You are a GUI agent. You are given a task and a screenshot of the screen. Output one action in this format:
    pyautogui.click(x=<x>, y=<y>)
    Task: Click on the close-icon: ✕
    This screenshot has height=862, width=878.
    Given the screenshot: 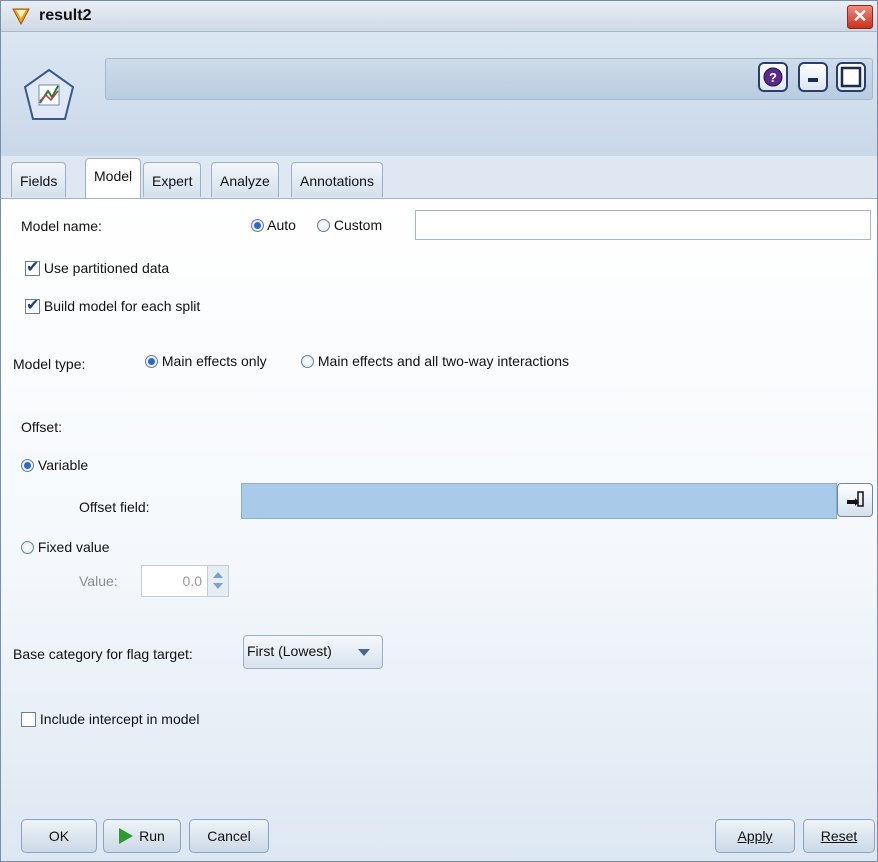 What is the action you would take?
    pyautogui.click(x=860, y=16)
    